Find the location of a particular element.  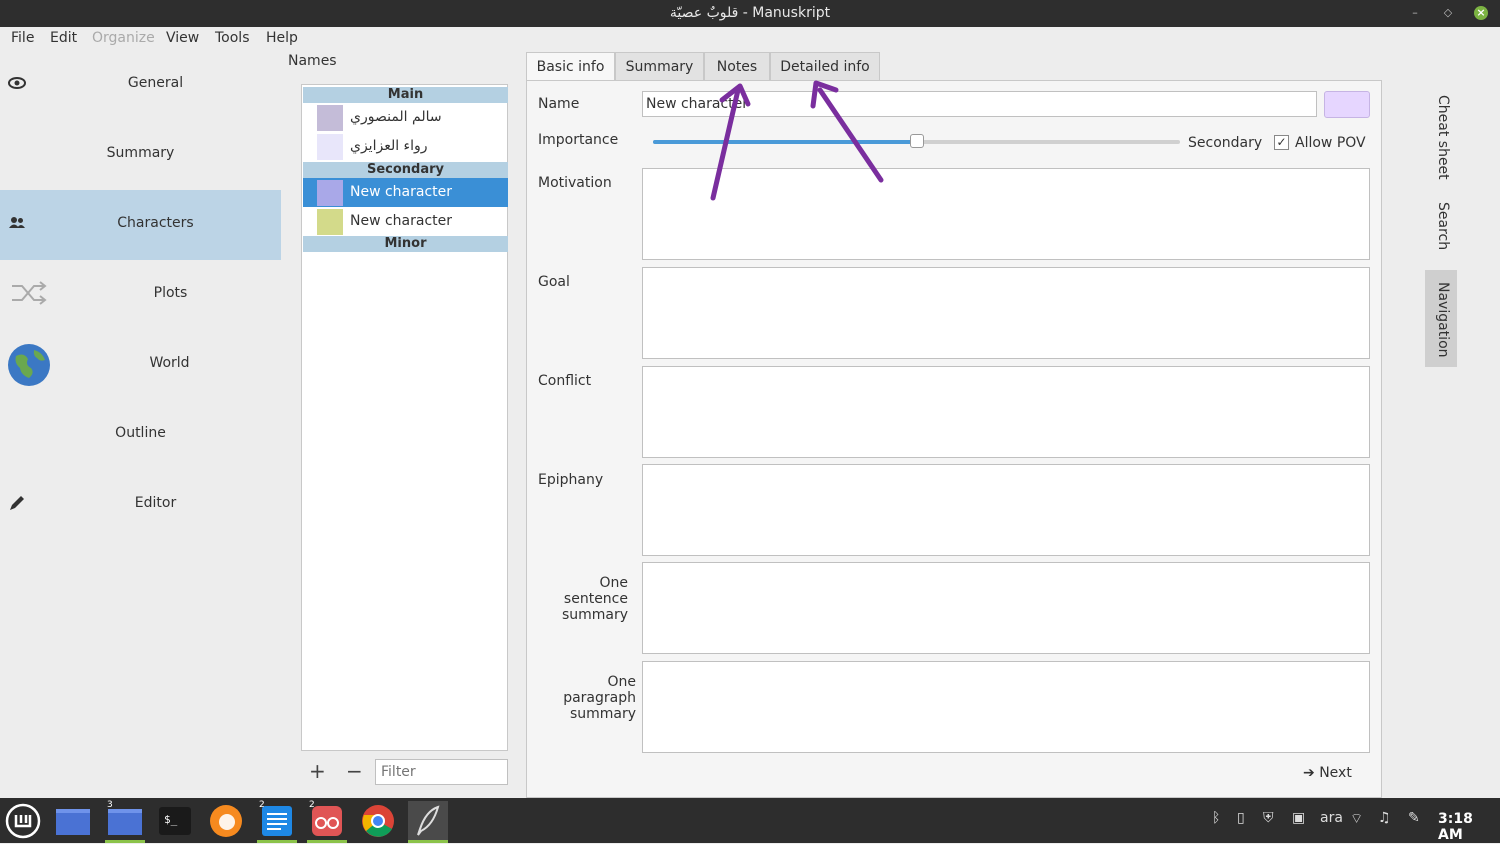

tab-cheat-sheet: Cheat sheet is located at coordinates (1441, 145).